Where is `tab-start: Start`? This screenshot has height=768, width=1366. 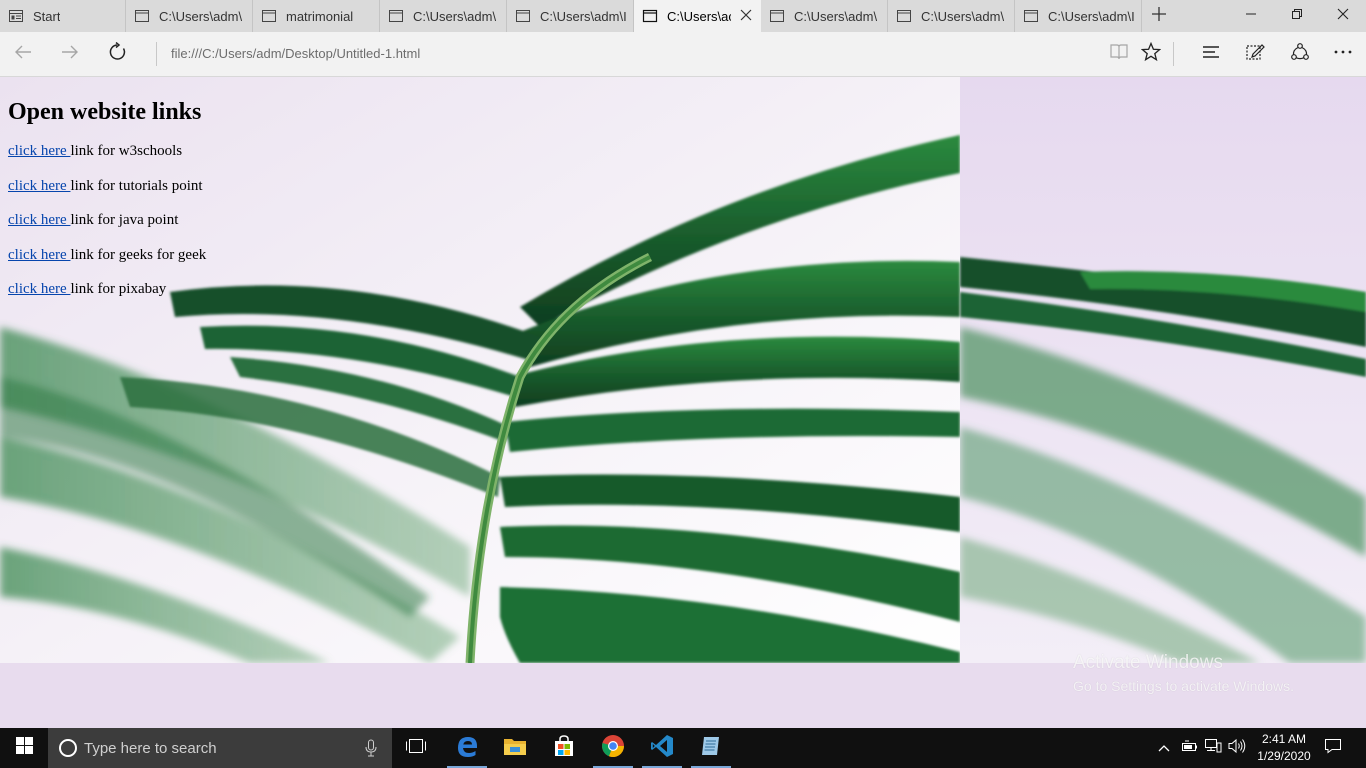 tab-start: Start is located at coordinates (63, 16).